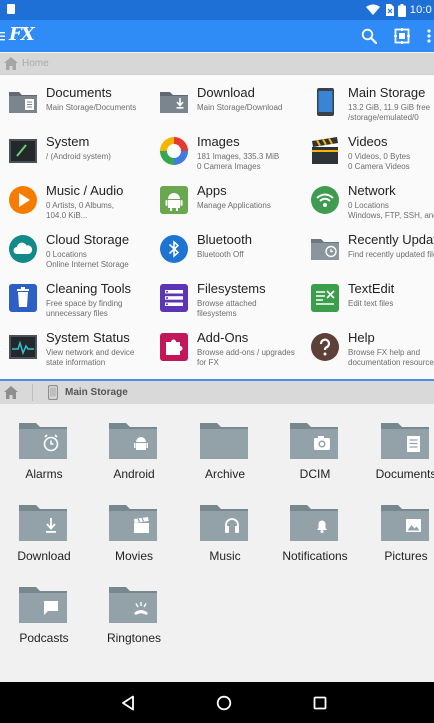 This screenshot has height=723, width=434. I want to click on tile-subtitle: 0 Videos, 0 Bytes 0 Camera Videos, so click(379, 161).